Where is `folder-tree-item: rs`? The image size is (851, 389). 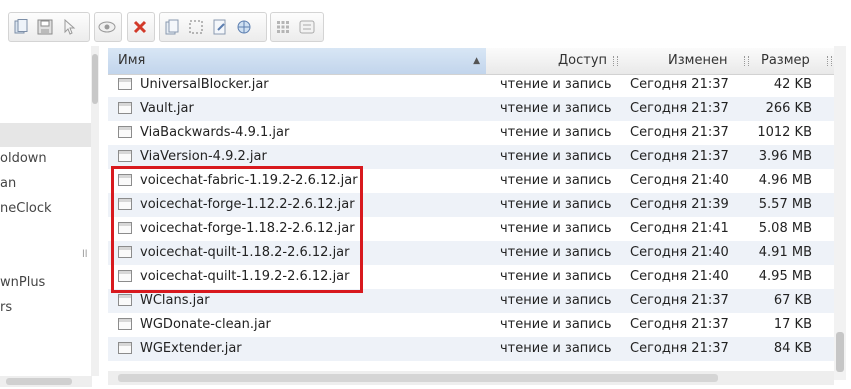
folder-tree-item: rs is located at coordinates (6, 308).